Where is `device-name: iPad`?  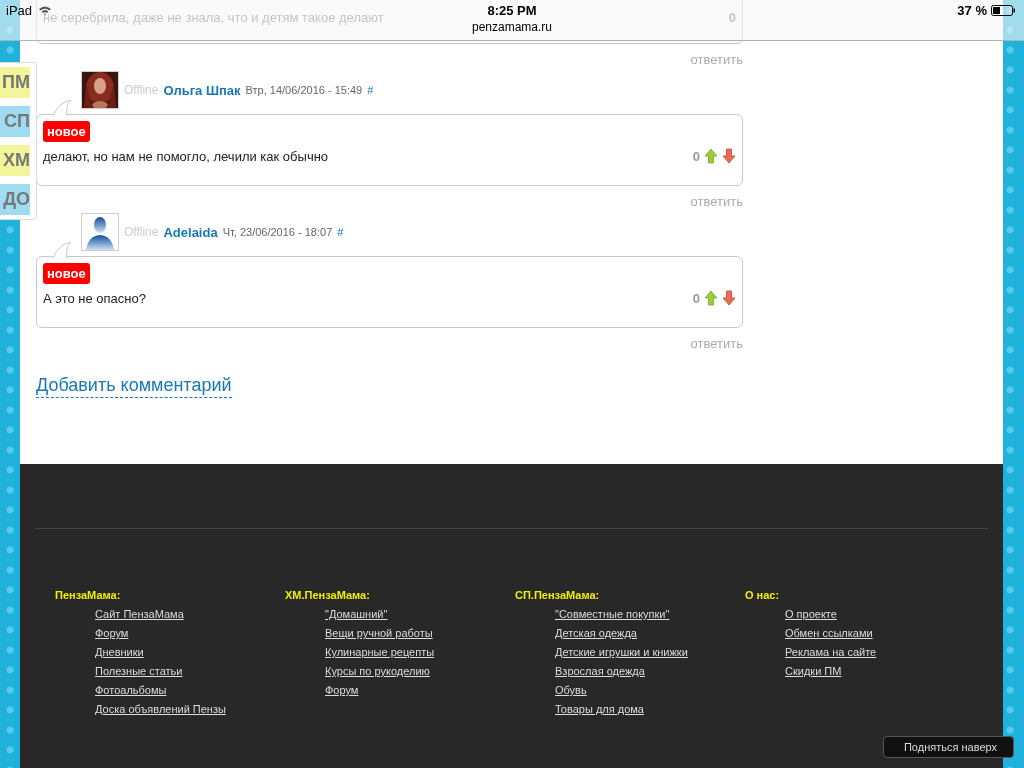 device-name: iPad is located at coordinates (19, 10).